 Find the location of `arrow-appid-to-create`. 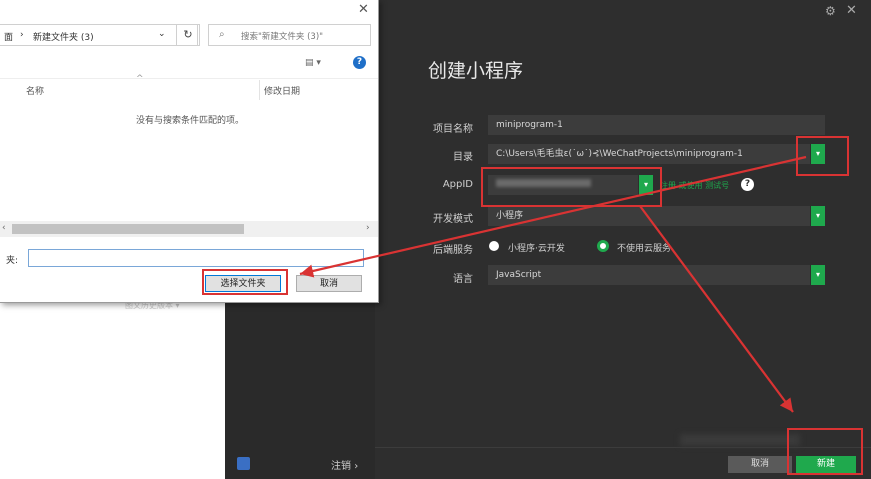

arrow-appid-to-create is located at coordinates (716, 309).